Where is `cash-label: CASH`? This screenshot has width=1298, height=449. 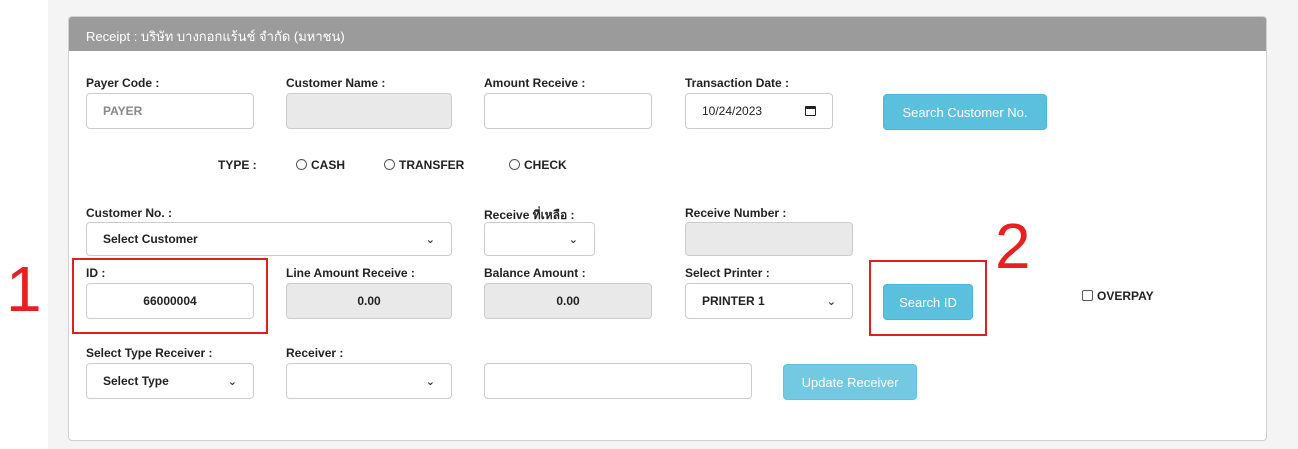 cash-label: CASH is located at coordinates (328, 165).